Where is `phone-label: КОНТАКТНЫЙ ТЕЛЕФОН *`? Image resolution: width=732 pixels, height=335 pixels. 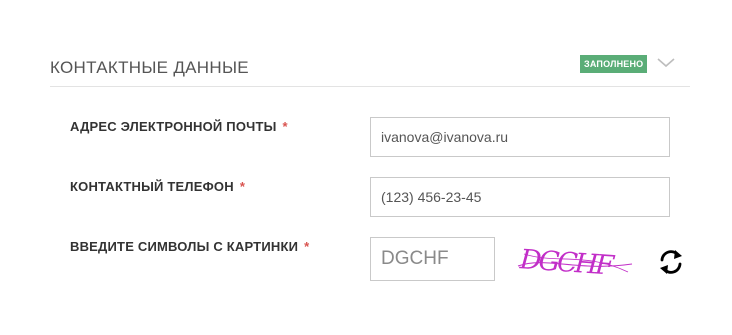
phone-label: КОНТАКТНЫЙ ТЕЛЕФОН * is located at coordinates (157, 186).